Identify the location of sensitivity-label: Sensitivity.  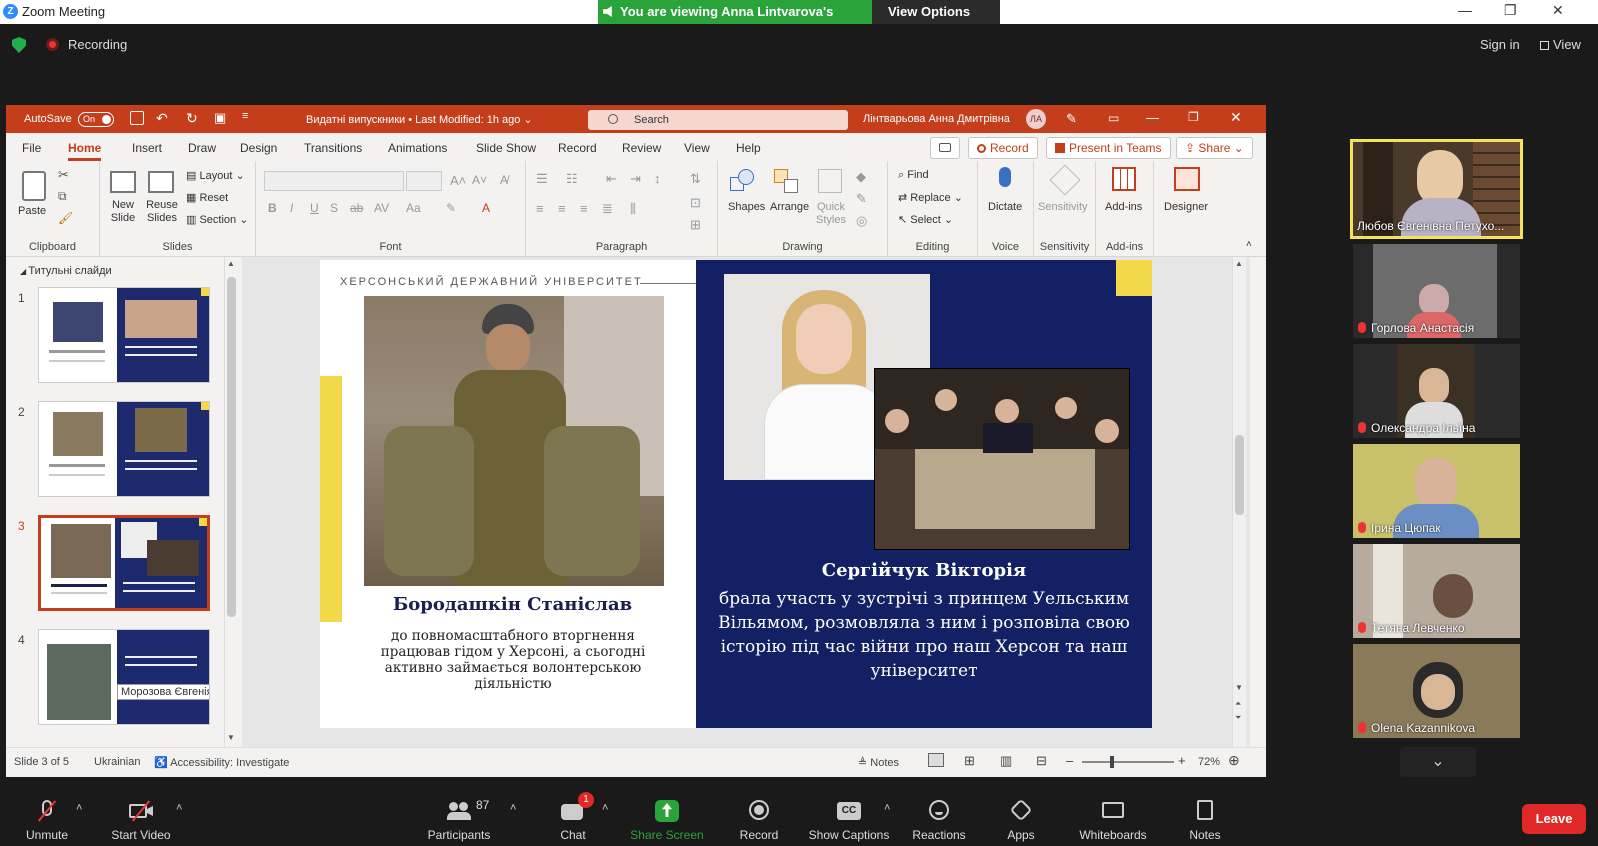
(1063, 207).